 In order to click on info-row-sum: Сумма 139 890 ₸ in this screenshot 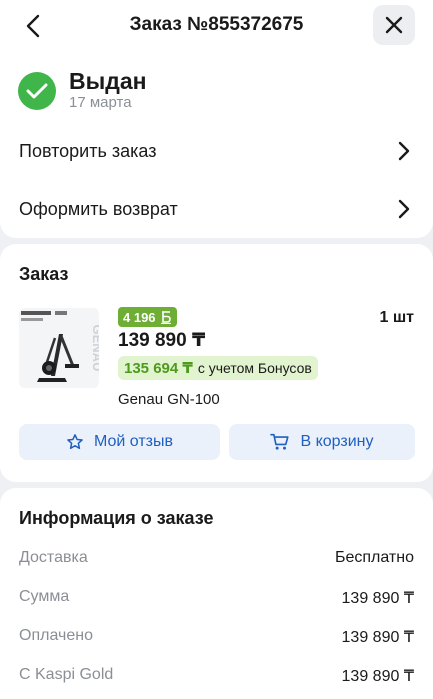, I will do `click(216, 599)`.